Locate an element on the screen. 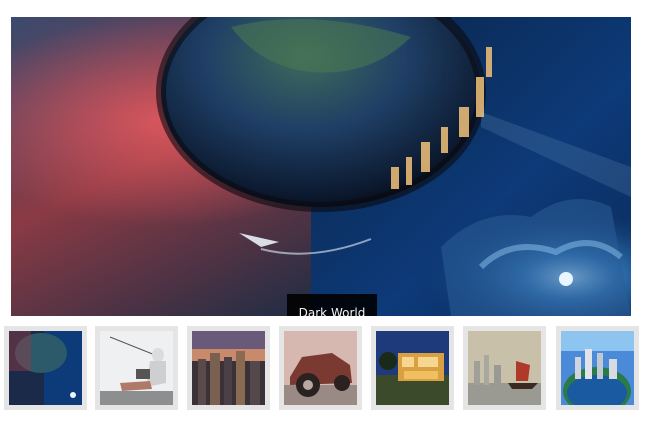 This screenshot has height=422, width=648. thumbnail-modern-house is located at coordinates (412, 368).